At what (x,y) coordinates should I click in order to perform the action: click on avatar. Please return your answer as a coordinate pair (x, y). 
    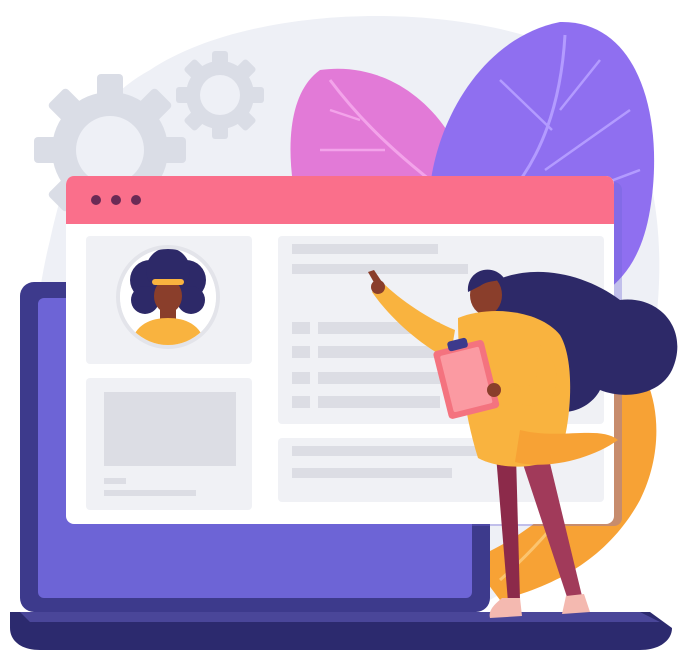
    Looking at the image, I should click on (168, 297).